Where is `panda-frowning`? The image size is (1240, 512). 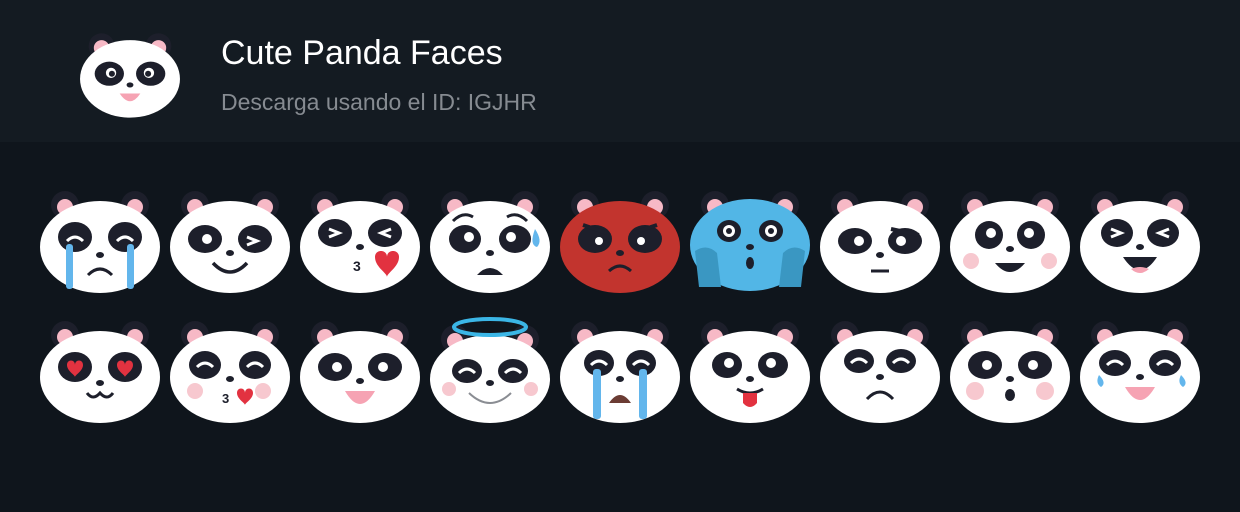 panda-frowning is located at coordinates (880, 372).